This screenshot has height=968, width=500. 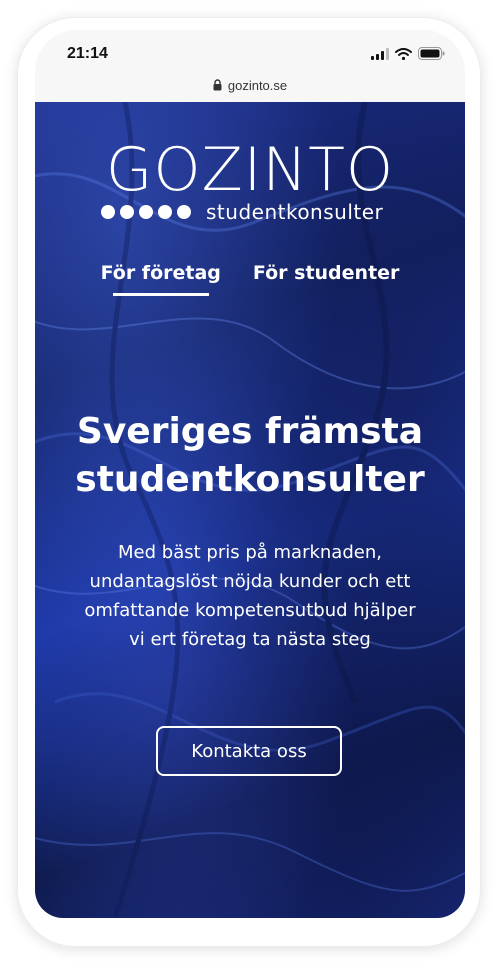 What do you see at coordinates (250, 279) in the screenshot?
I see `audience-tabs: För företag För studenter` at bounding box center [250, 279].